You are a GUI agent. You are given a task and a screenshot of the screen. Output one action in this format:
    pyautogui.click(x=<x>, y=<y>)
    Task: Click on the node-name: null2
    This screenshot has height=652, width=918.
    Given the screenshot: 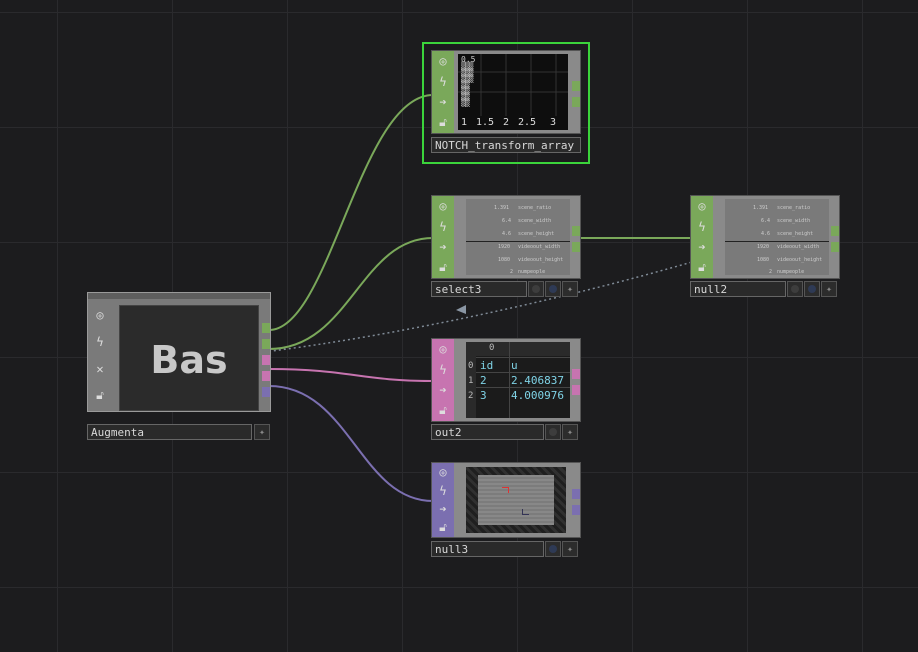 What is the action you would take?
    pyautogui.click(x=738, y=289)
    